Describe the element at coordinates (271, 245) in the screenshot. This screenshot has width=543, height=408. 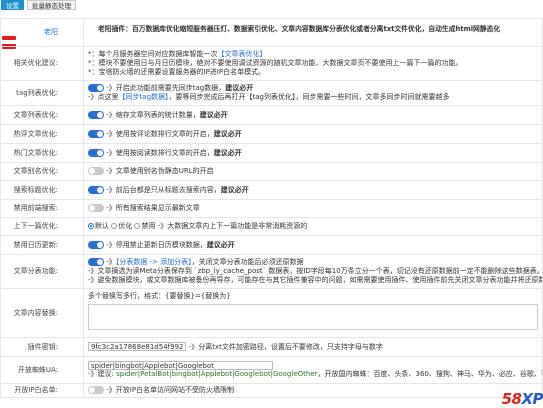
I see `row-calendar: 禁用日历更新: -》停用禁止更新日历模块数据，建议必开` at that location.